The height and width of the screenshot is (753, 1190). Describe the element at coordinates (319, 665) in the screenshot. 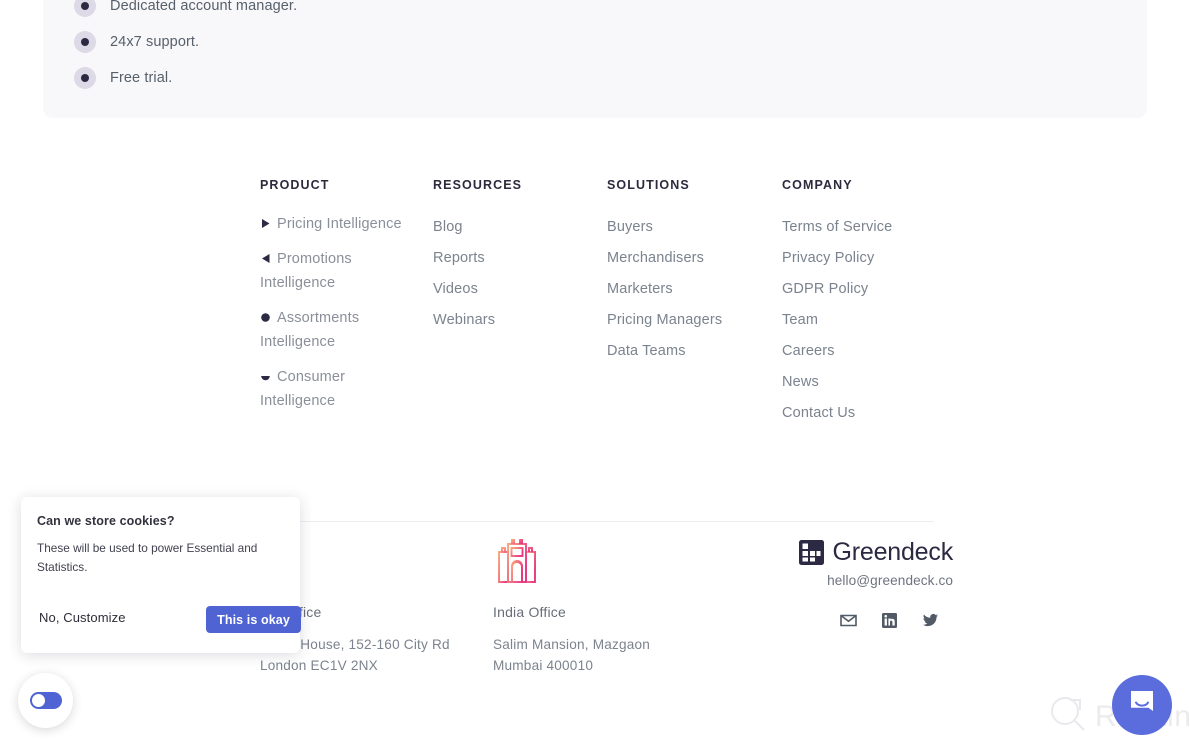

I see `office-address-line2: London EC1V 2NX` at that location.